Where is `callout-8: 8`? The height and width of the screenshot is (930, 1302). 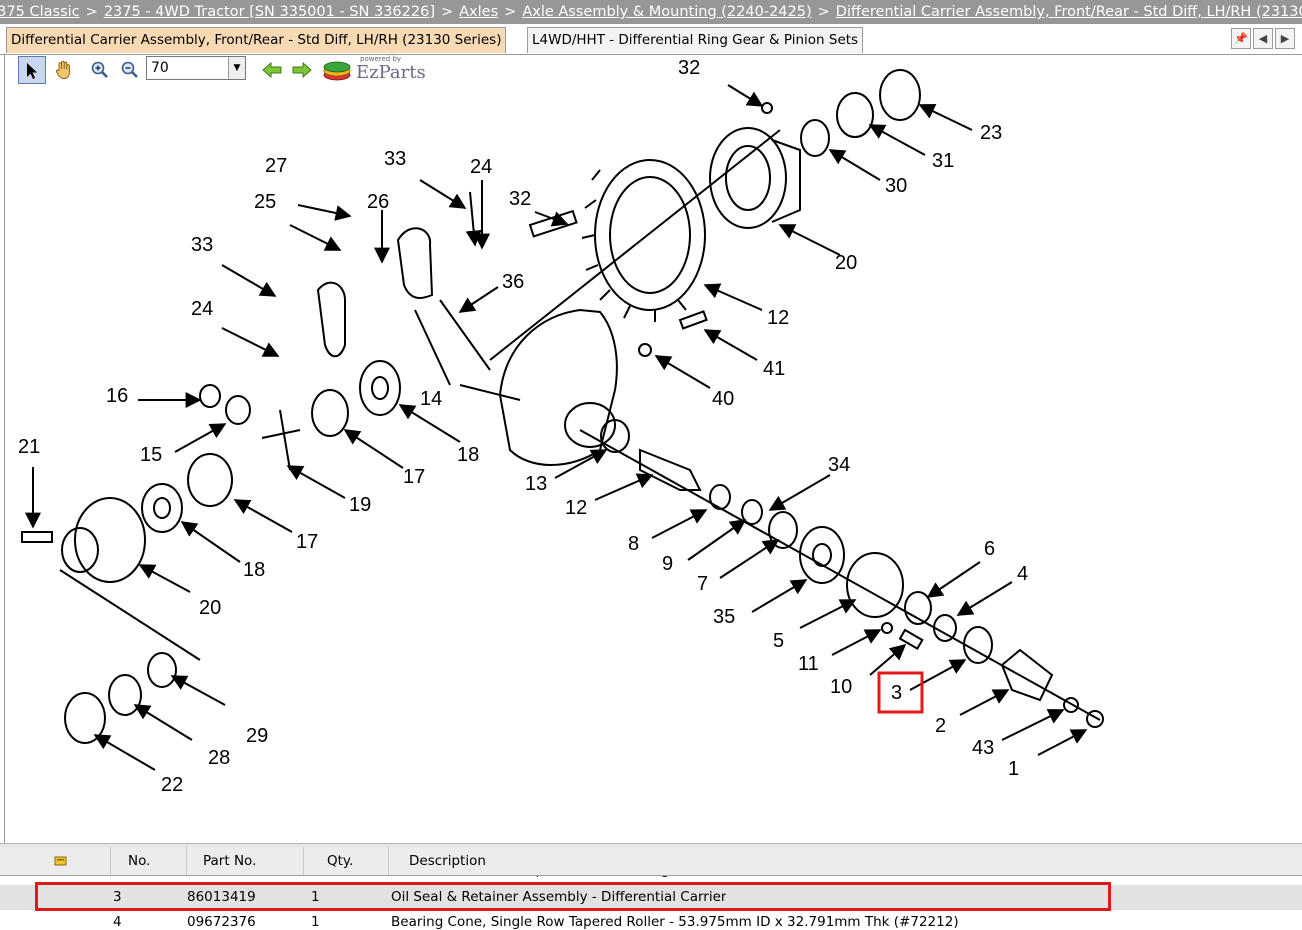
callout-8: 8 is located at coordinates (633, 544).